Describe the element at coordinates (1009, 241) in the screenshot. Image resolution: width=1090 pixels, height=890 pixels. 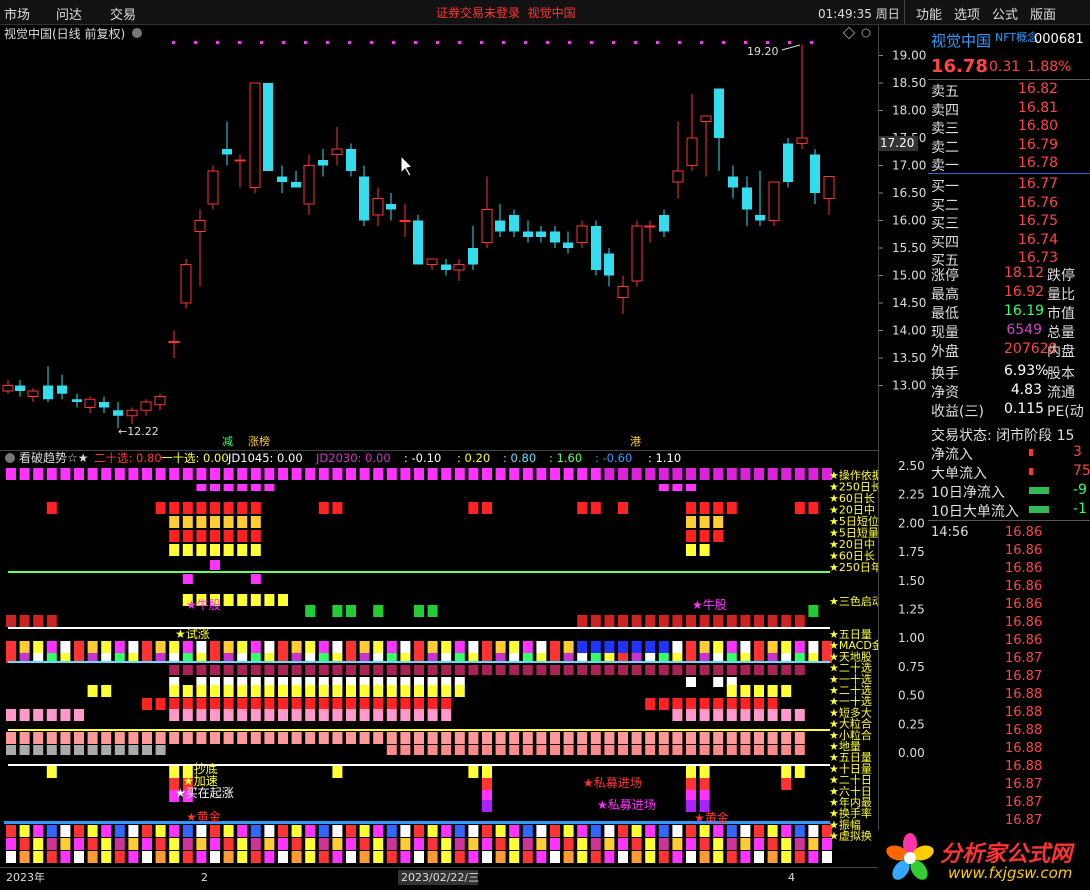
I see `bid-row: 买四 16.74` at that location.